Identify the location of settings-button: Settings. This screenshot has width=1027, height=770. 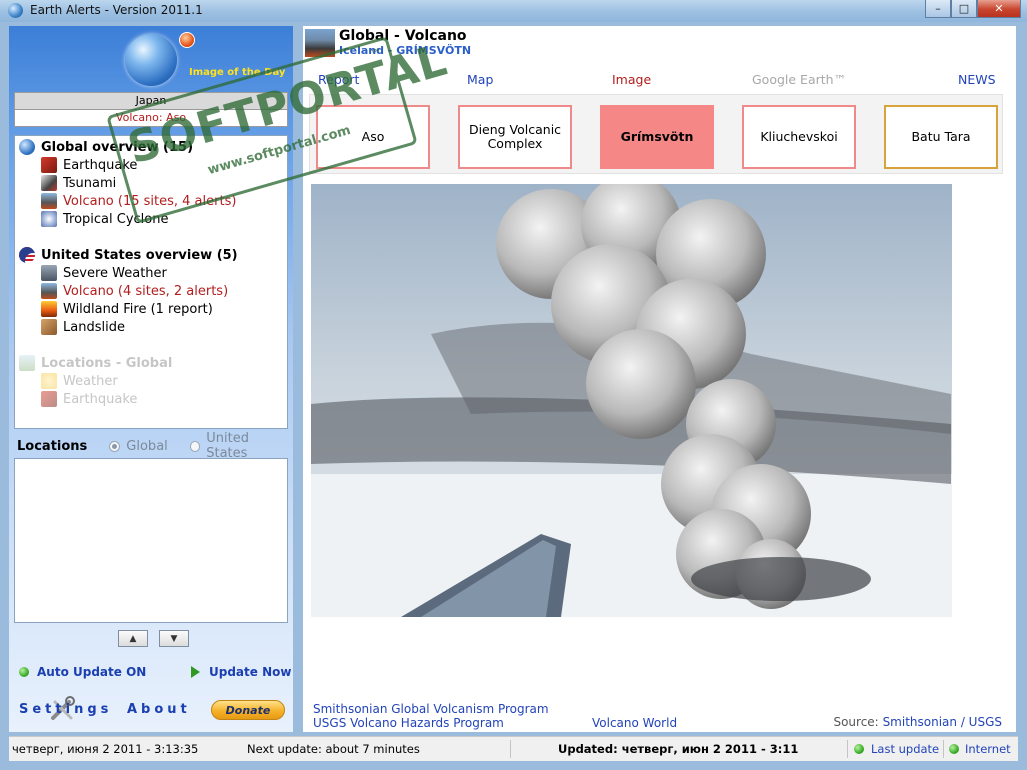
(65, 709).